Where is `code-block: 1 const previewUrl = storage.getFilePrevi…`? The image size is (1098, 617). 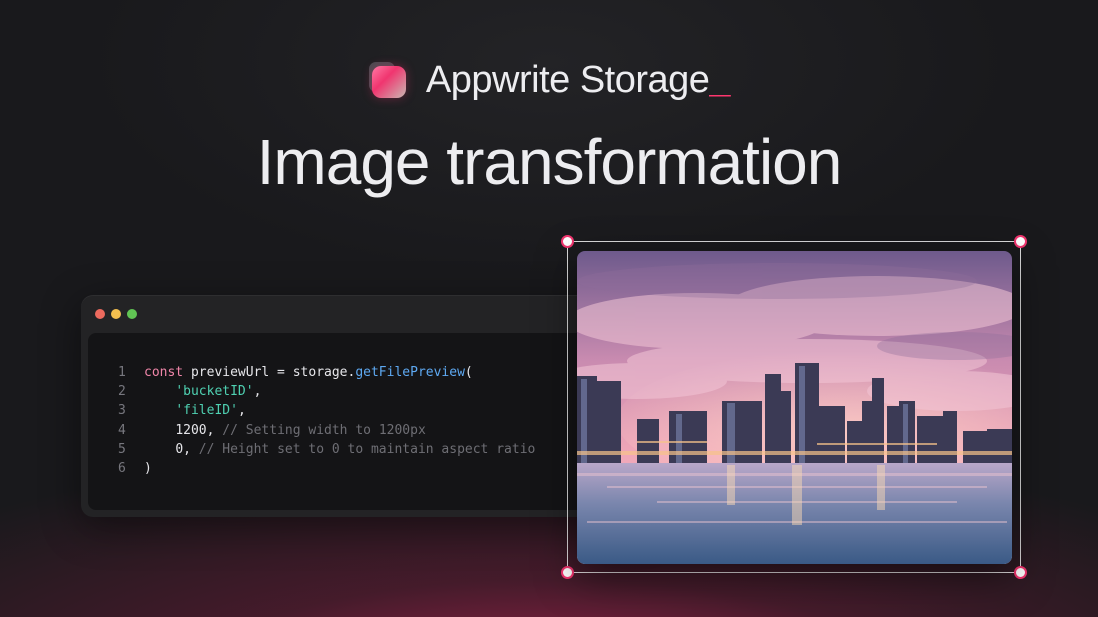 code-block: 1 const previewUrl = storage.getFilePrevi… is located at coordinates (326, 420).